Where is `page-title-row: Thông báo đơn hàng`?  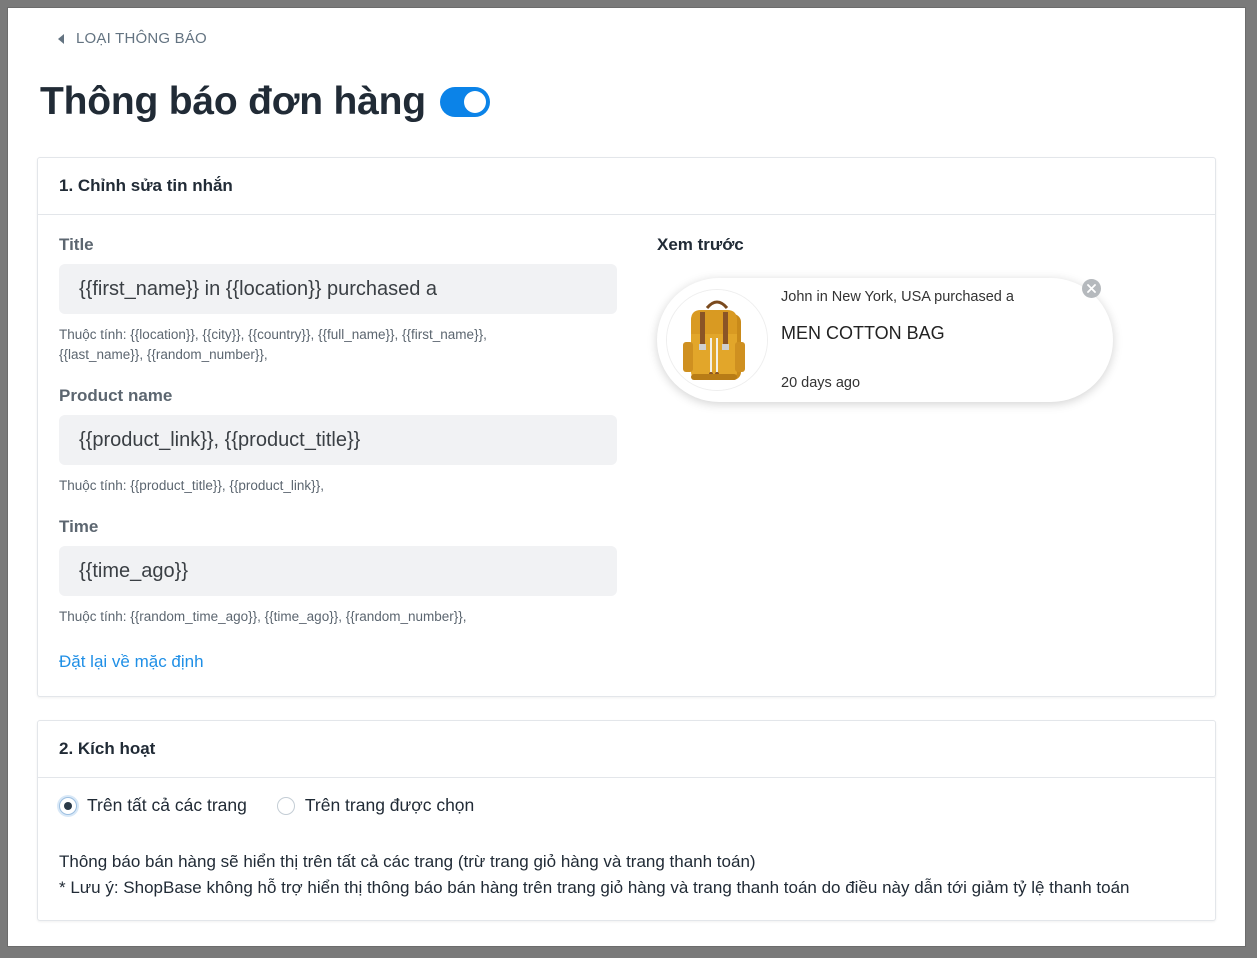
page-title-row: Thông báo đơn hàng is located at coordinates (265, 102).